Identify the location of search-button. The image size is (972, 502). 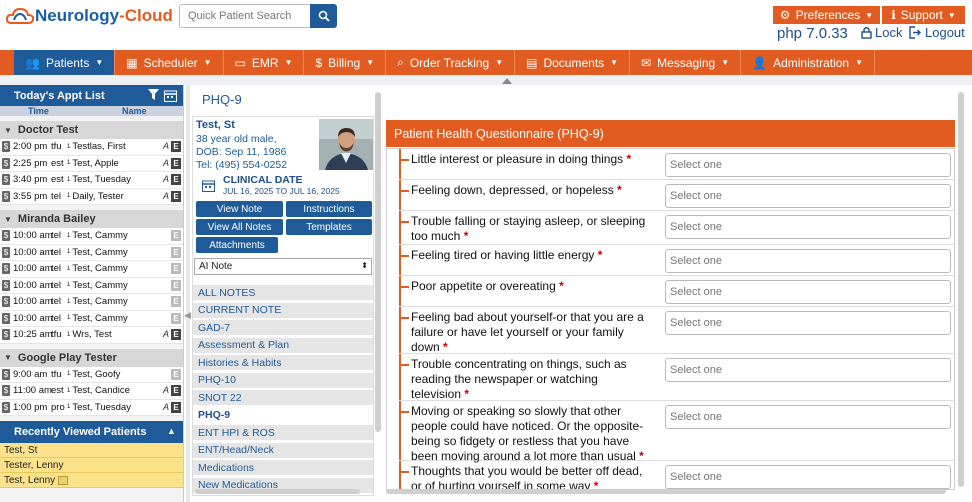
(323, 16).